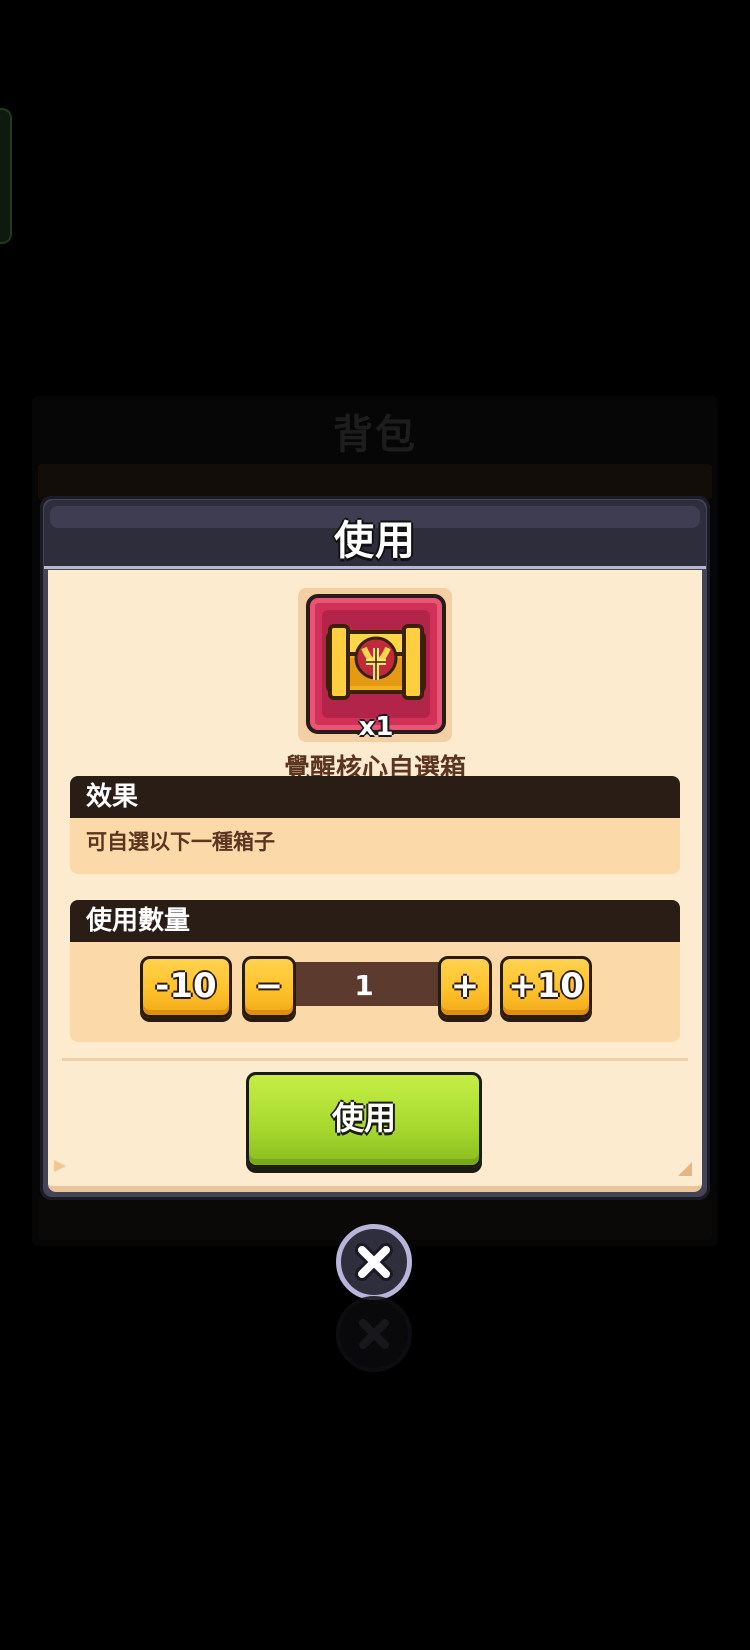 This screenshot has height=1650, width=750. What do you see at coordinates (685, 1169) in the screenshot?
I see `corner-decoration-icon` at bounding box center [685, 1169].